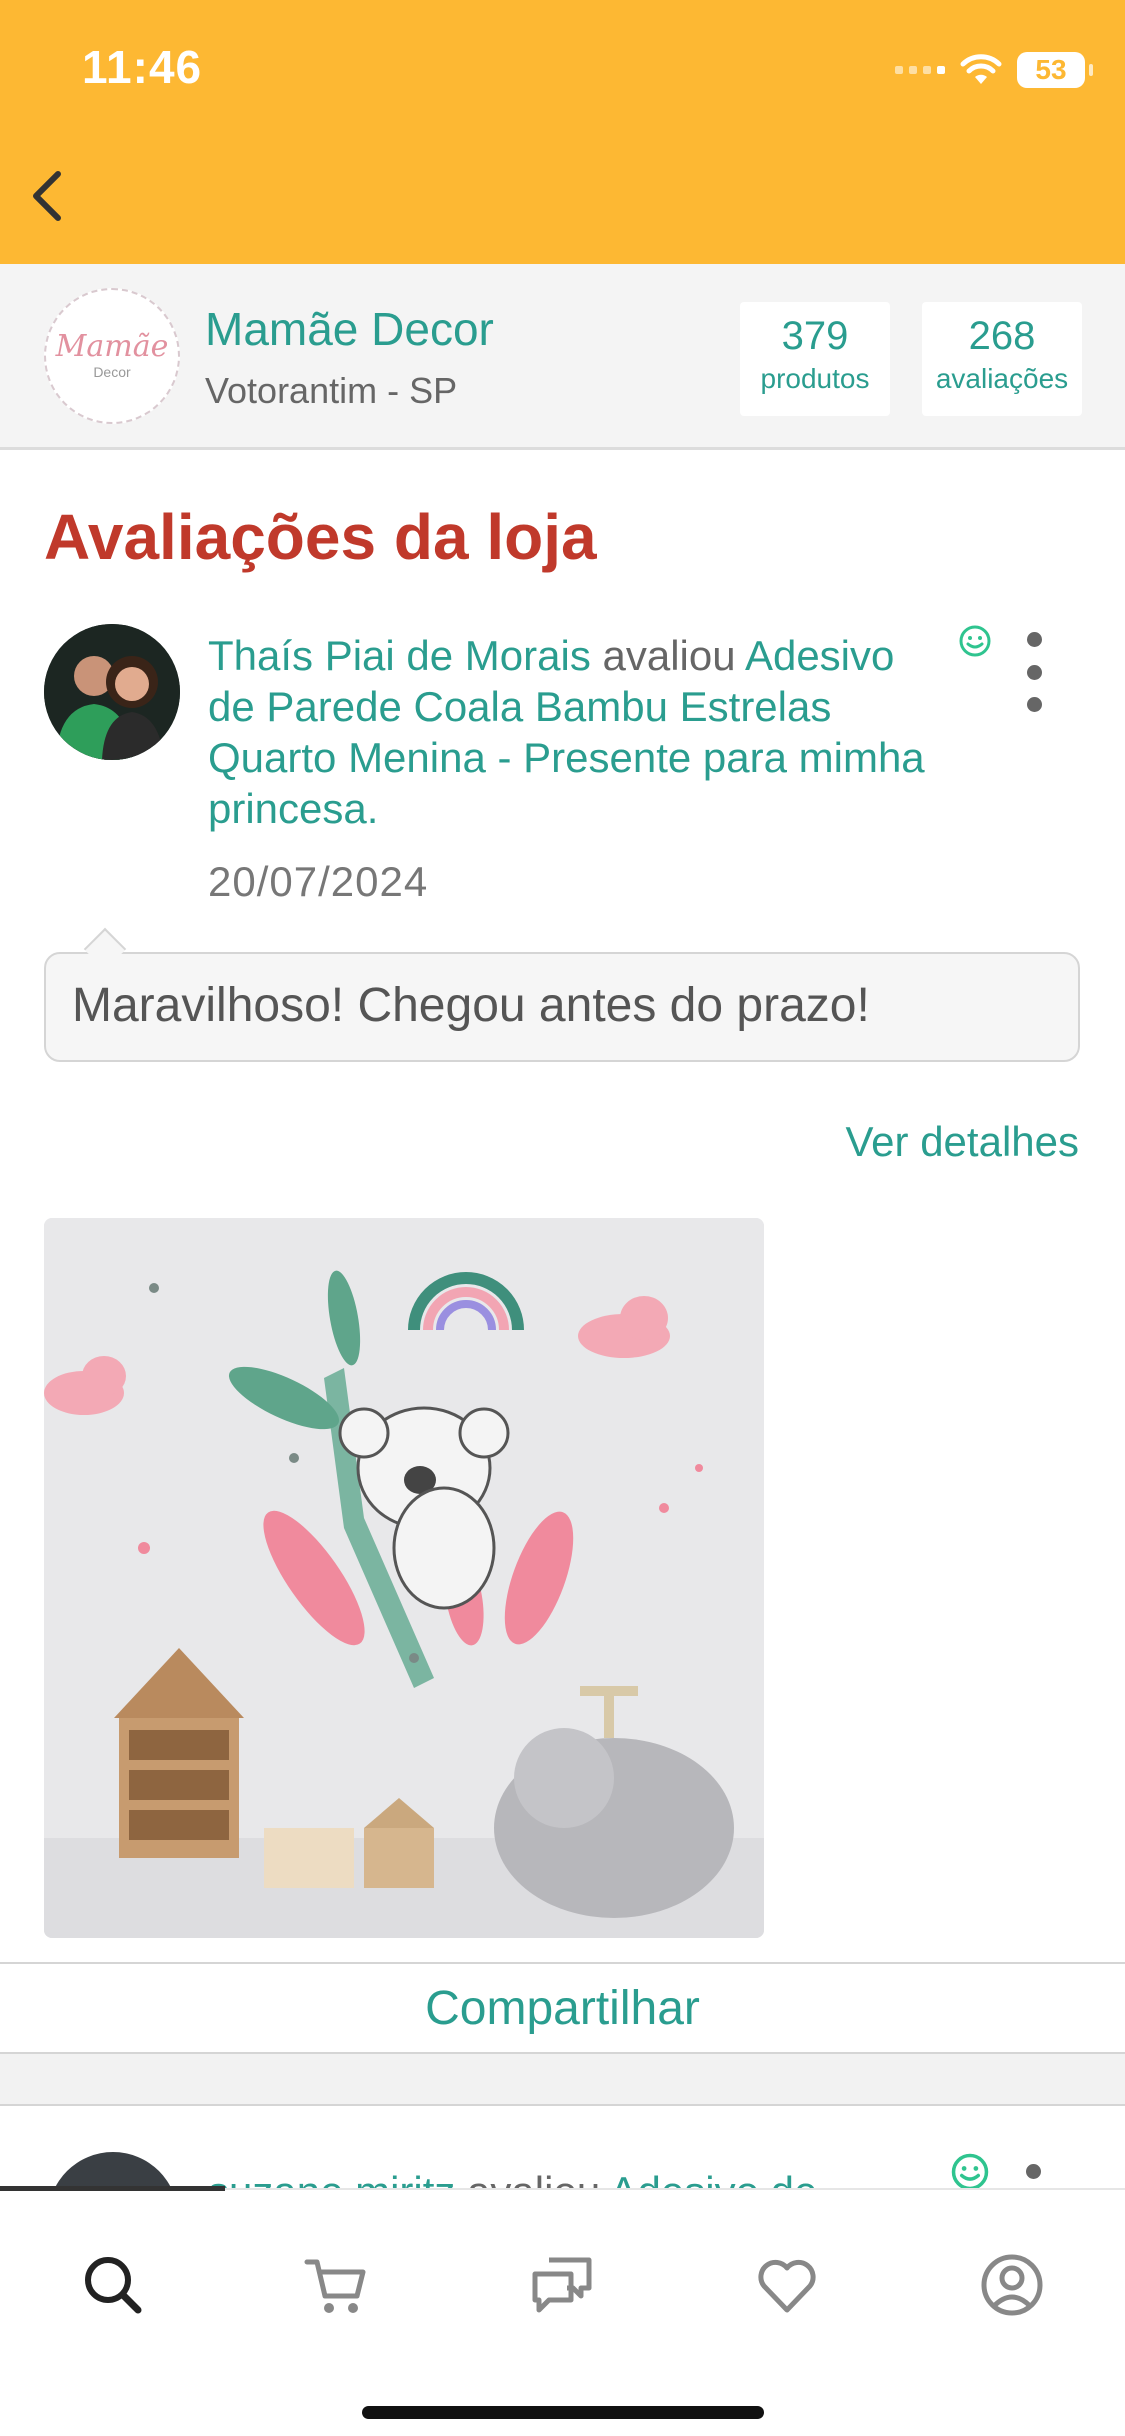  I want to click on app-header: 11:46 53, so click(562, 132).